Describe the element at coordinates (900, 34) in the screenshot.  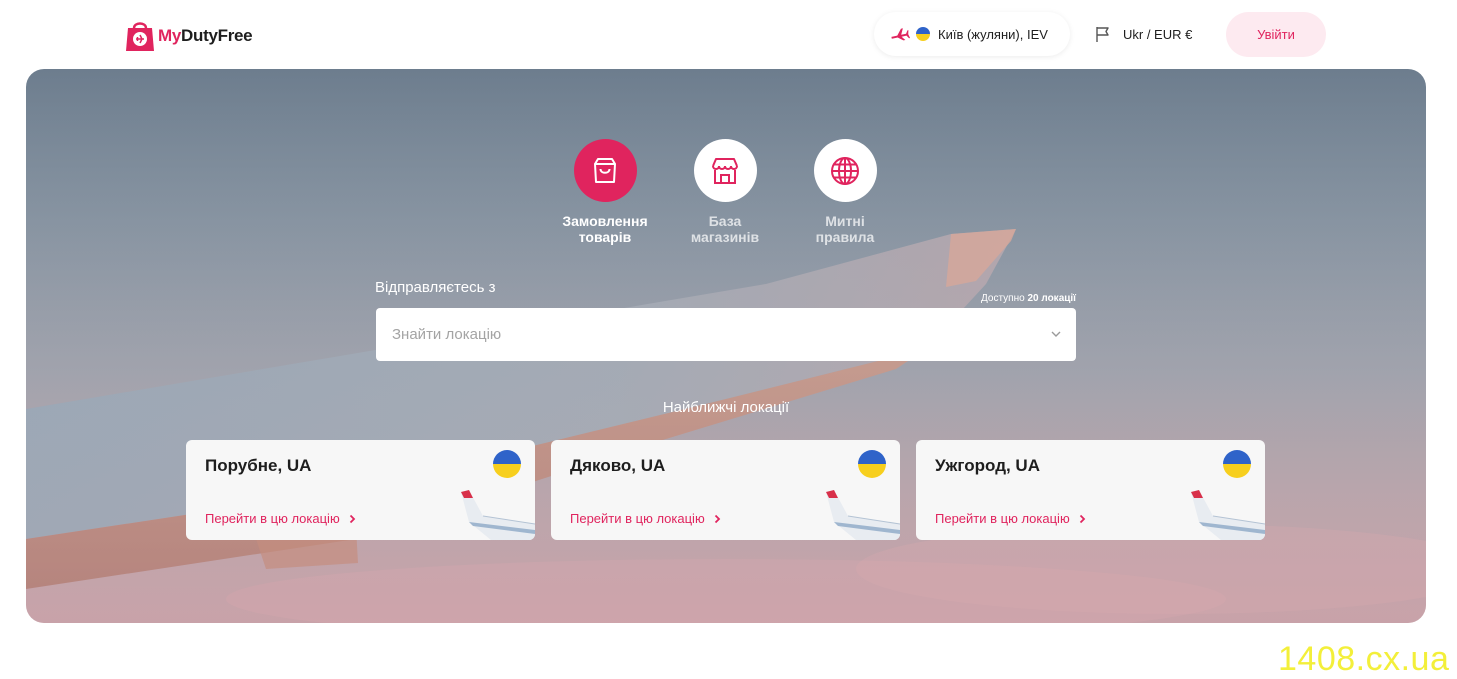
I see `airplane-icon` at that location.